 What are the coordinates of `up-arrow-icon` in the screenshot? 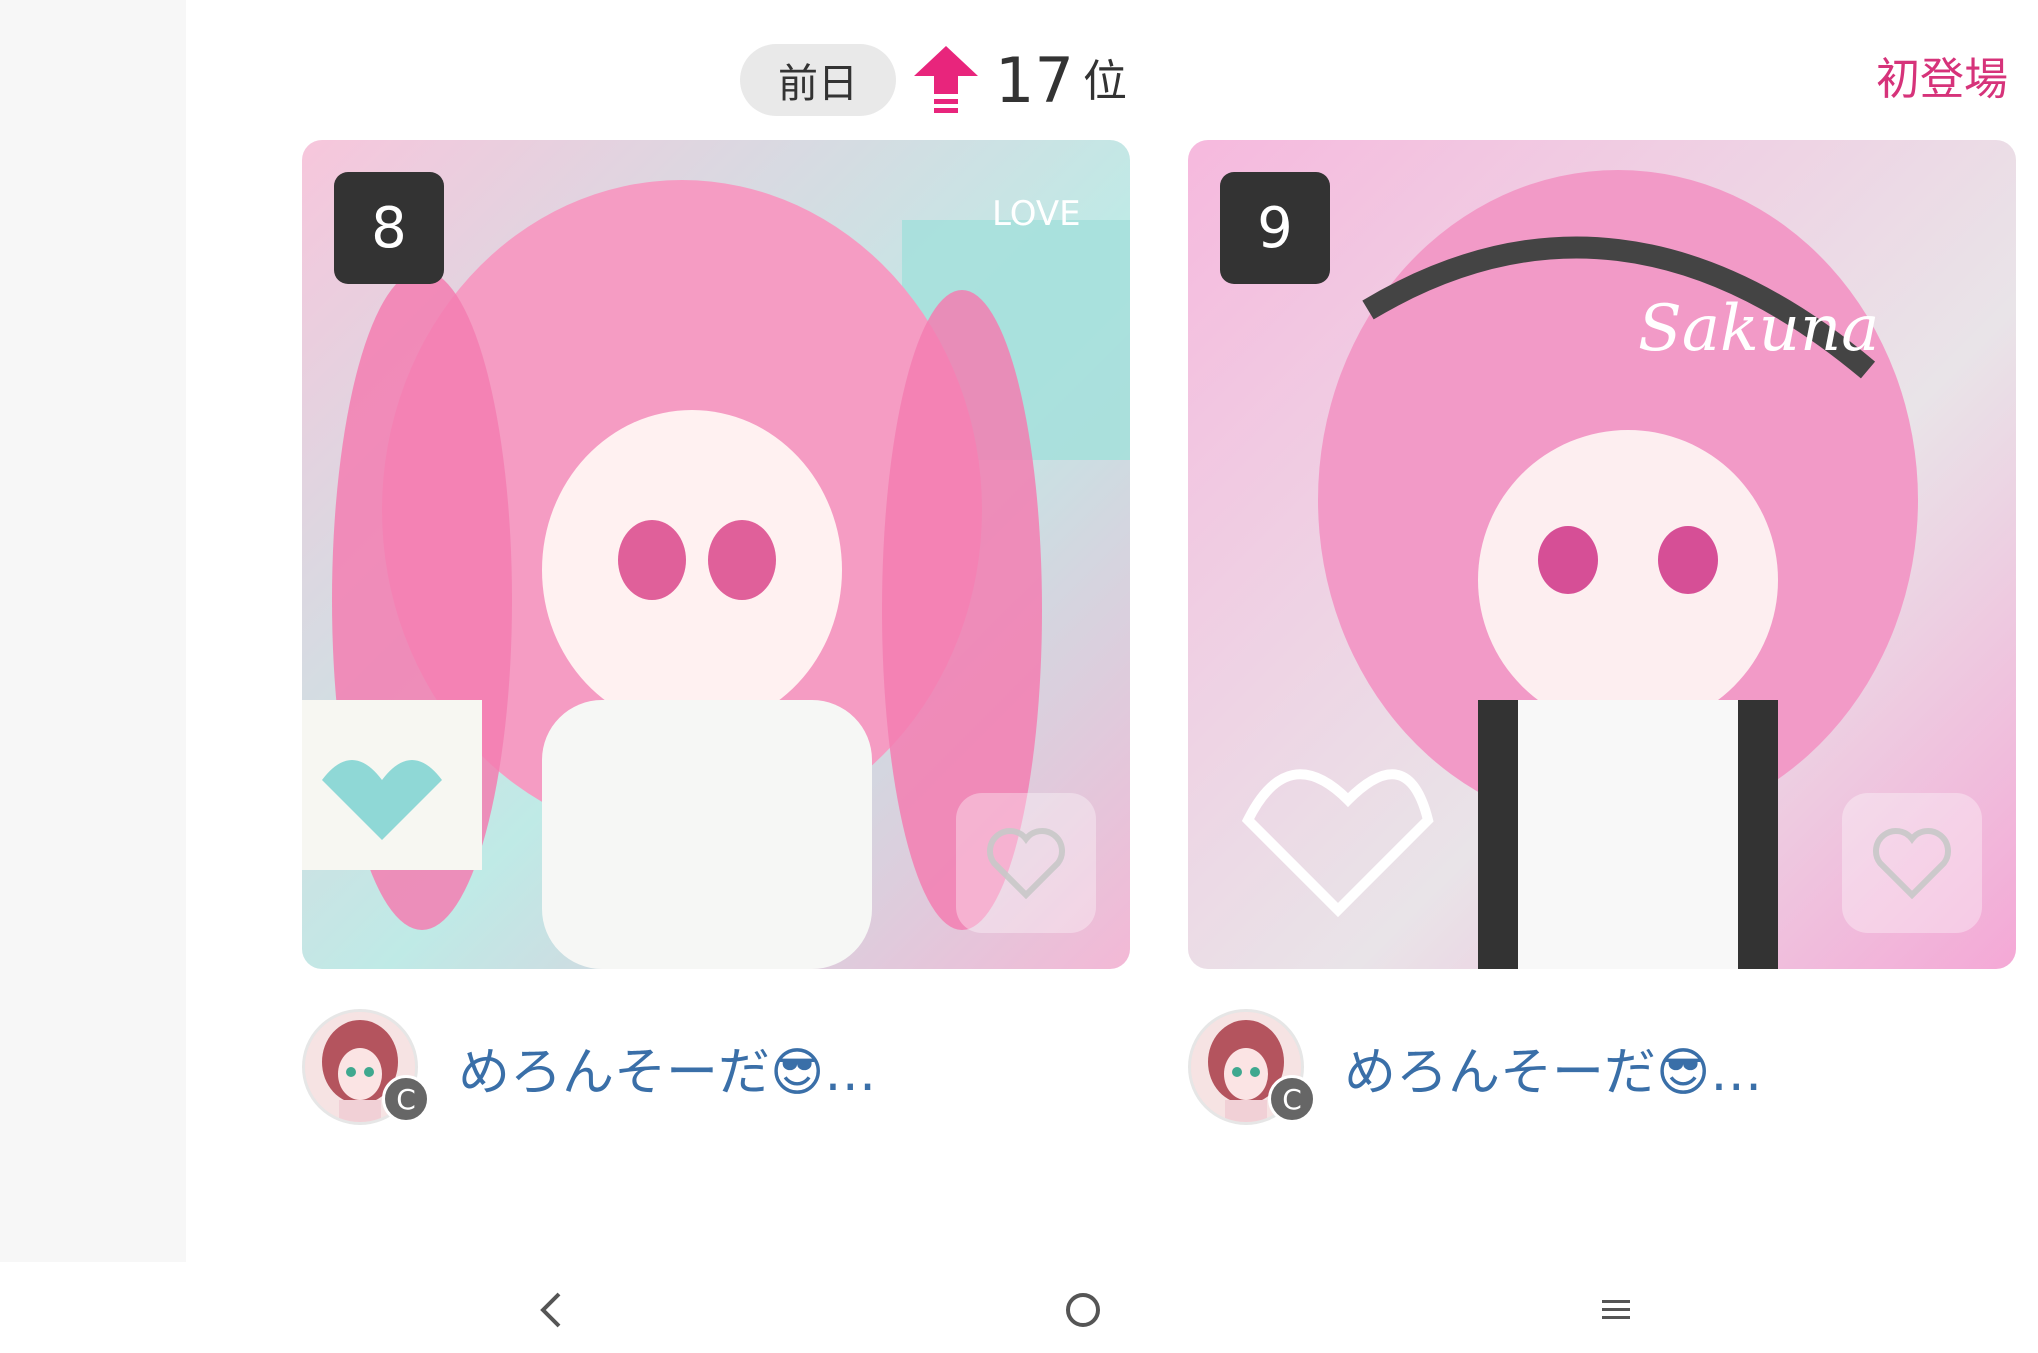 It's located at (946, 79).